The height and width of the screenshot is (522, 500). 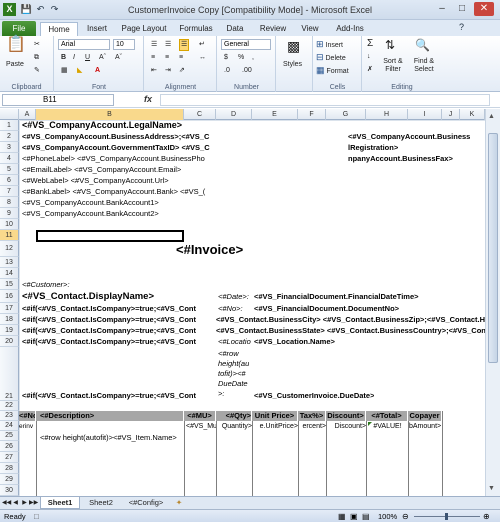 I want to click on decrease-font-icon: Aˇ, so click(x=118, y=58).